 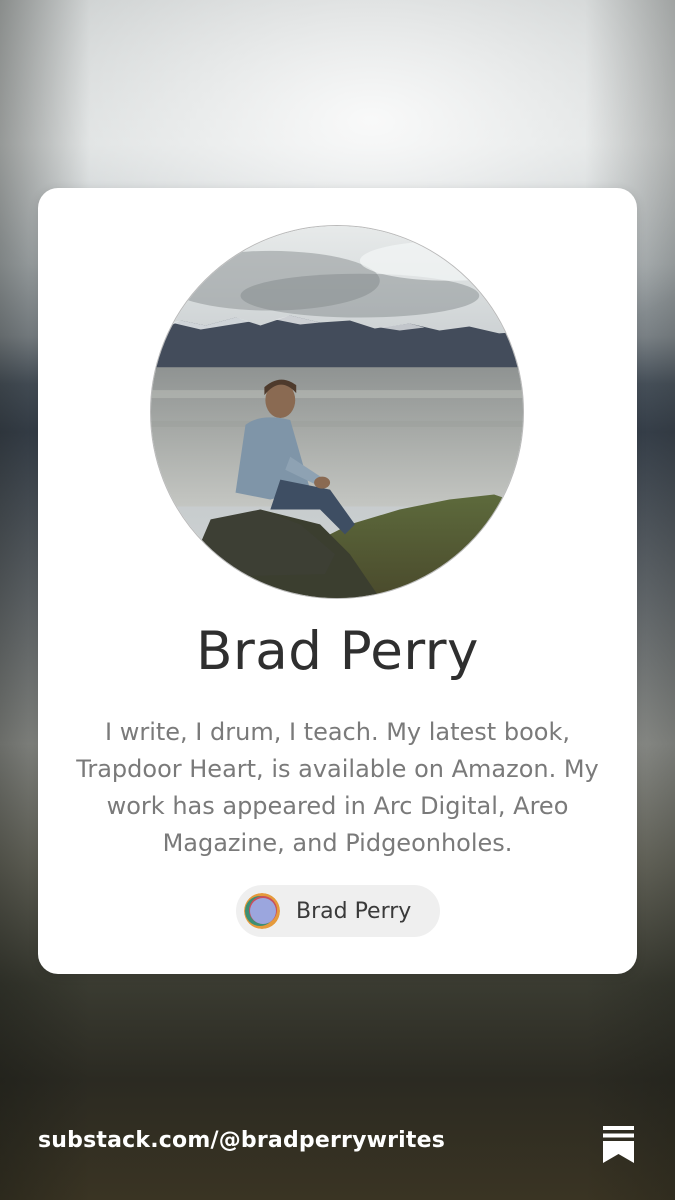 What do you see at coordinates (337, 651) in the screenshot?
I see `profile-name: Brad Perry` at bounding box center [337, 651].